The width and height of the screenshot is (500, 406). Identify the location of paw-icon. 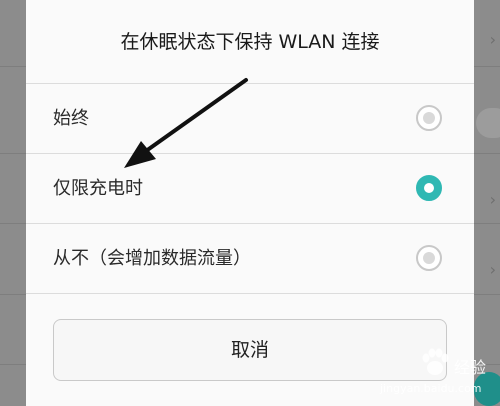
(435, 361).